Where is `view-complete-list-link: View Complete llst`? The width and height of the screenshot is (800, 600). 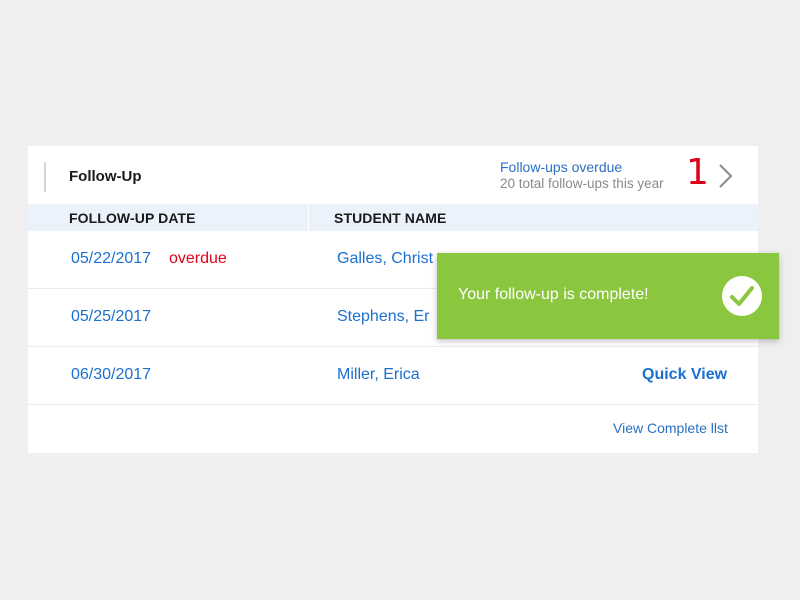
view-complete-list-link: View Complete llst is located at coordinates (670, 428).